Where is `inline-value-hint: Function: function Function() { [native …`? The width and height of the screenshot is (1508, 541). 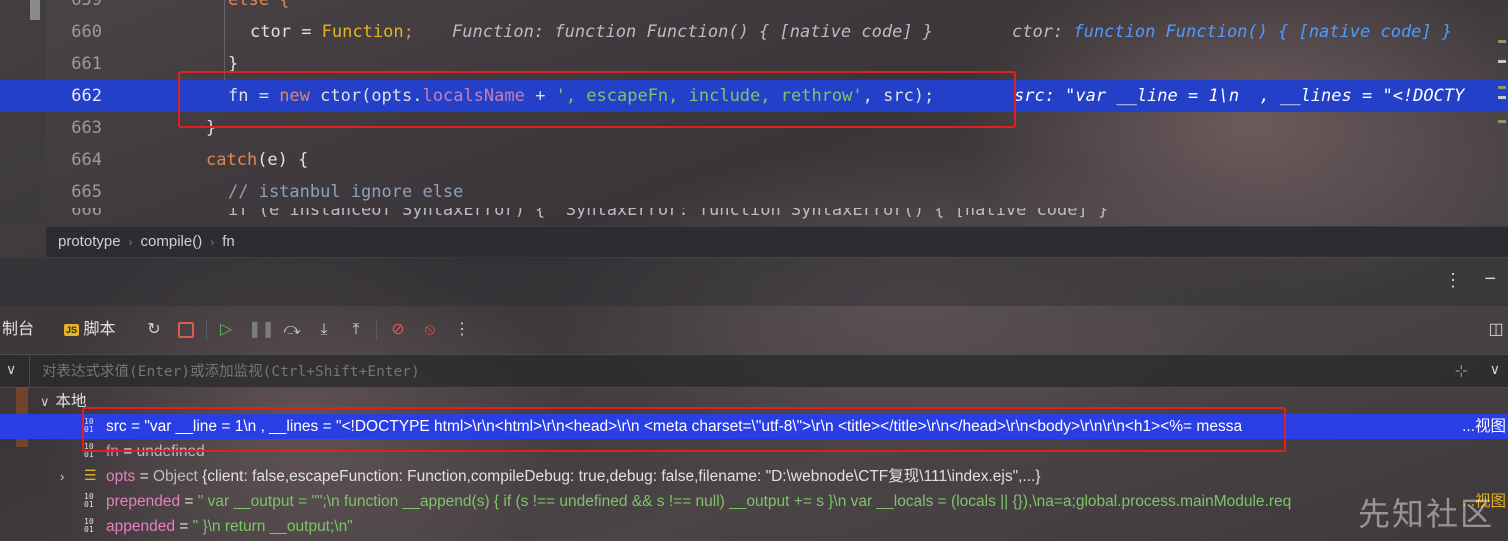
inline-value-hint: Function: function Function() { [native … is located at coordinates (693, 32).